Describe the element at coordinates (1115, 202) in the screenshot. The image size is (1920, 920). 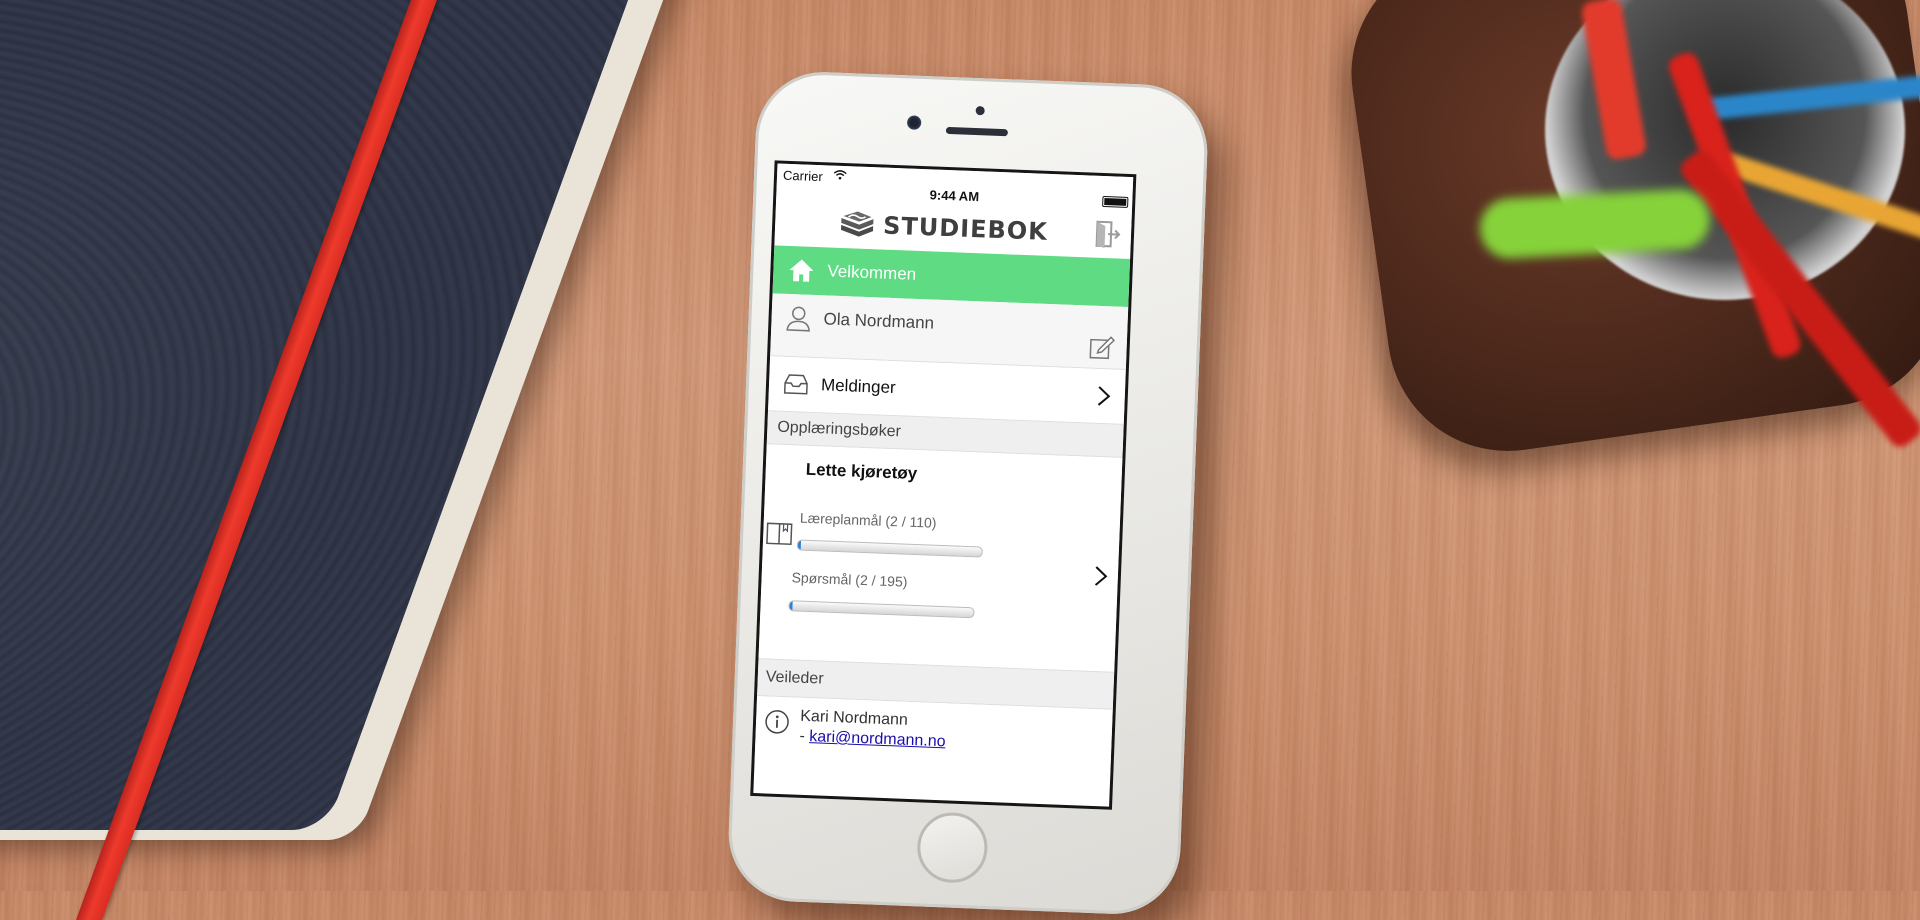
I see `battery-icon` at that location.